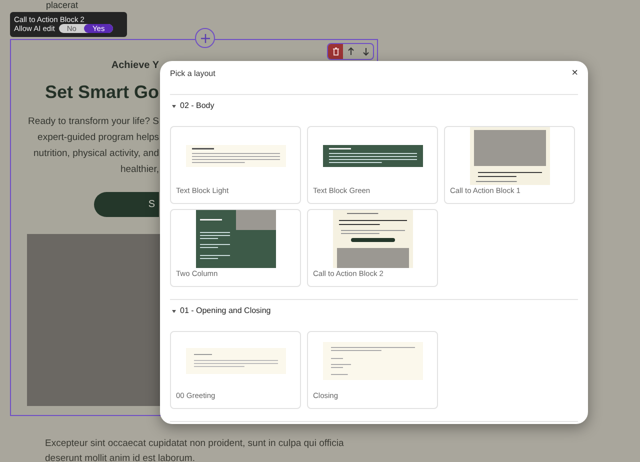 Image resolution: width=640 pixels, height=462 pixels. What do you see at coordinates (366, 51) in the screenshot?
I see `arrow-down-icon` at bounding box center [366, 51].